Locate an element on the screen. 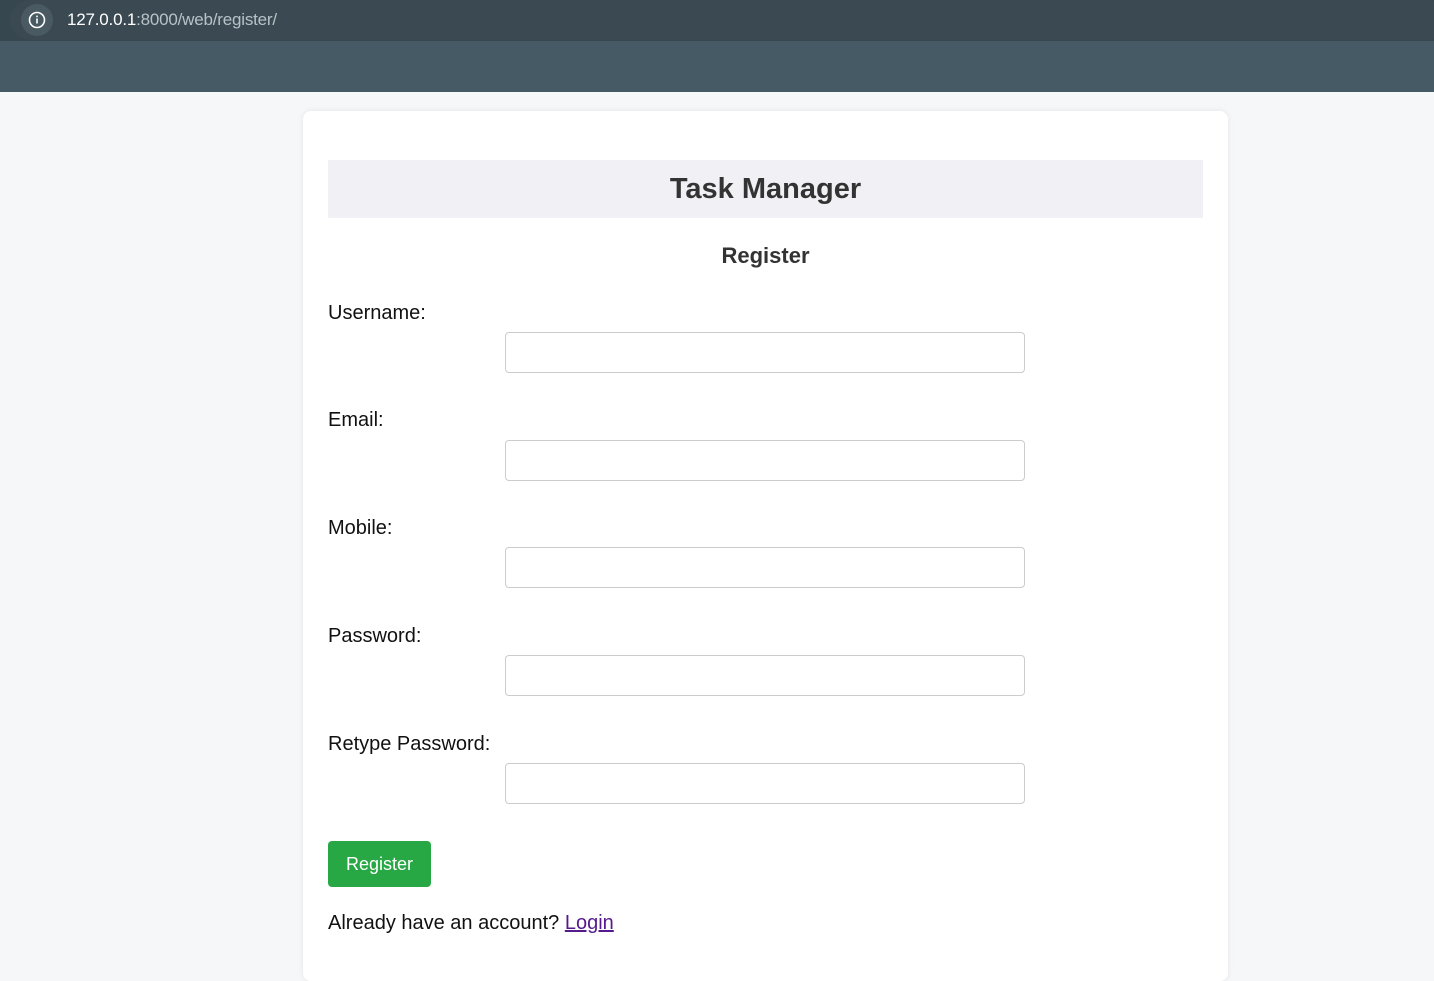 The height and width of the screenshot is (981, 1434). url-text: 127.0.0.1:8000/web/register/ is located at coordinates (172, 20).